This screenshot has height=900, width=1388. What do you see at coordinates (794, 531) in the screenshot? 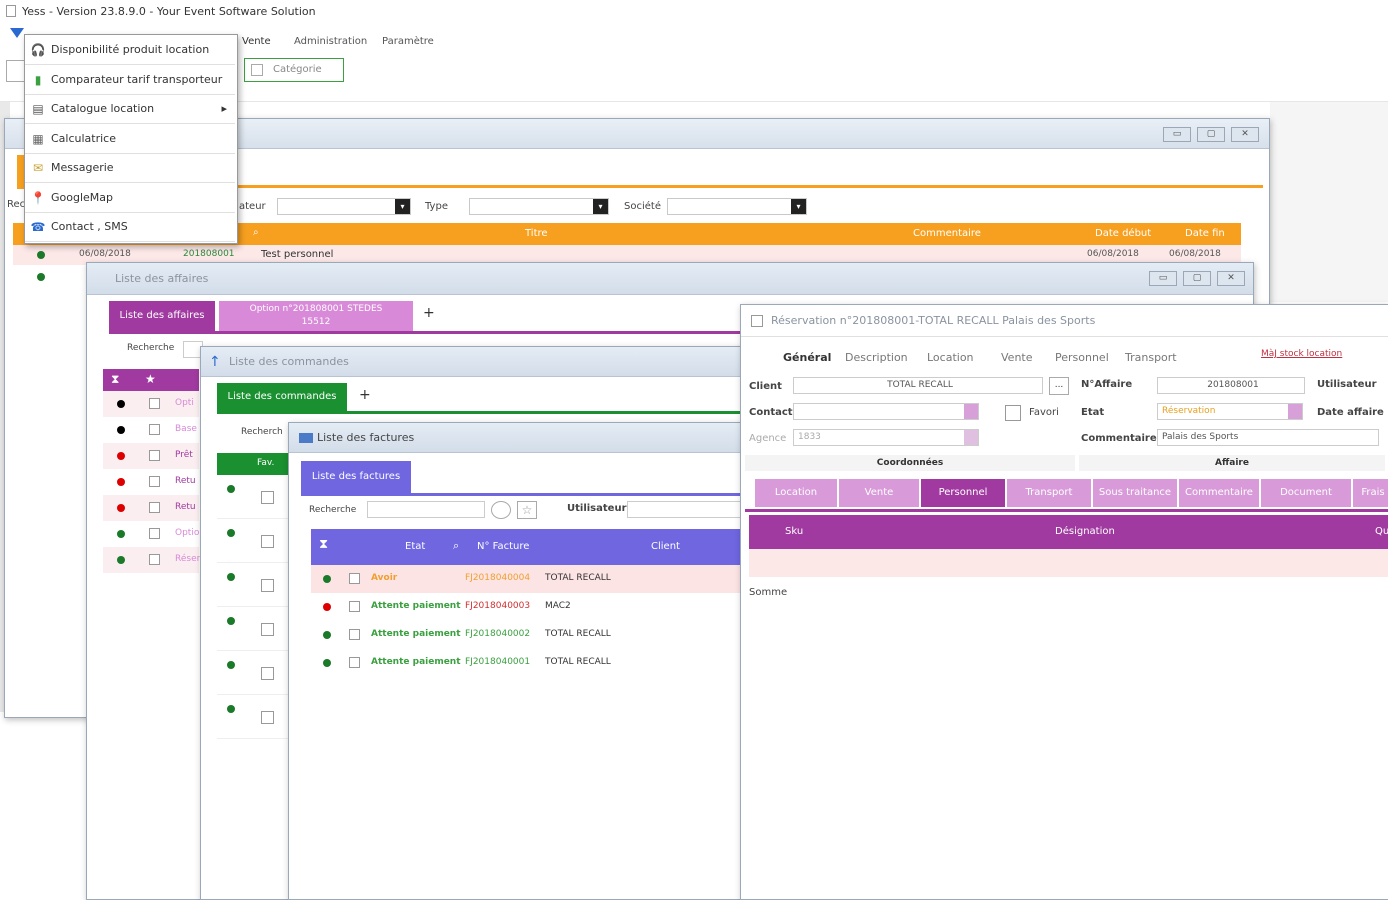
I see `col-sku: Sku` at bounding box center [794, 531].